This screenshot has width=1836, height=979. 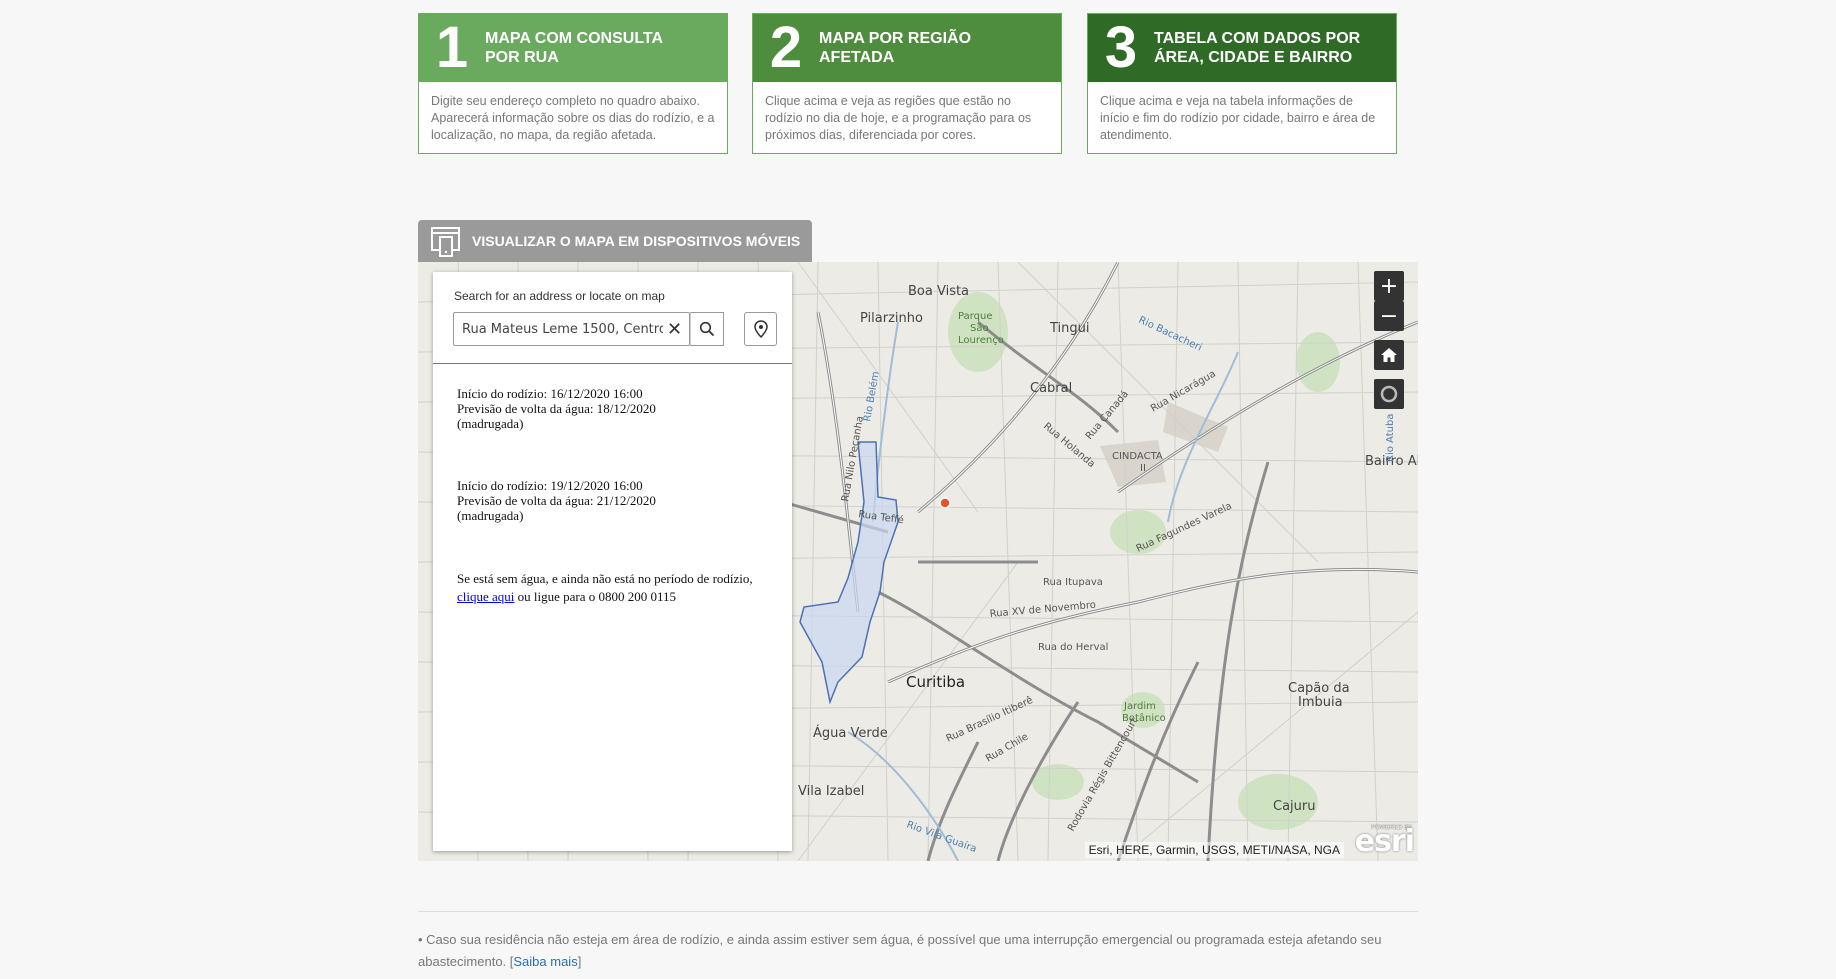 What do you see at coordinates (1121, 47) in the screenshot?
I see `card-number: 3` at bounding box center [1121, 47].